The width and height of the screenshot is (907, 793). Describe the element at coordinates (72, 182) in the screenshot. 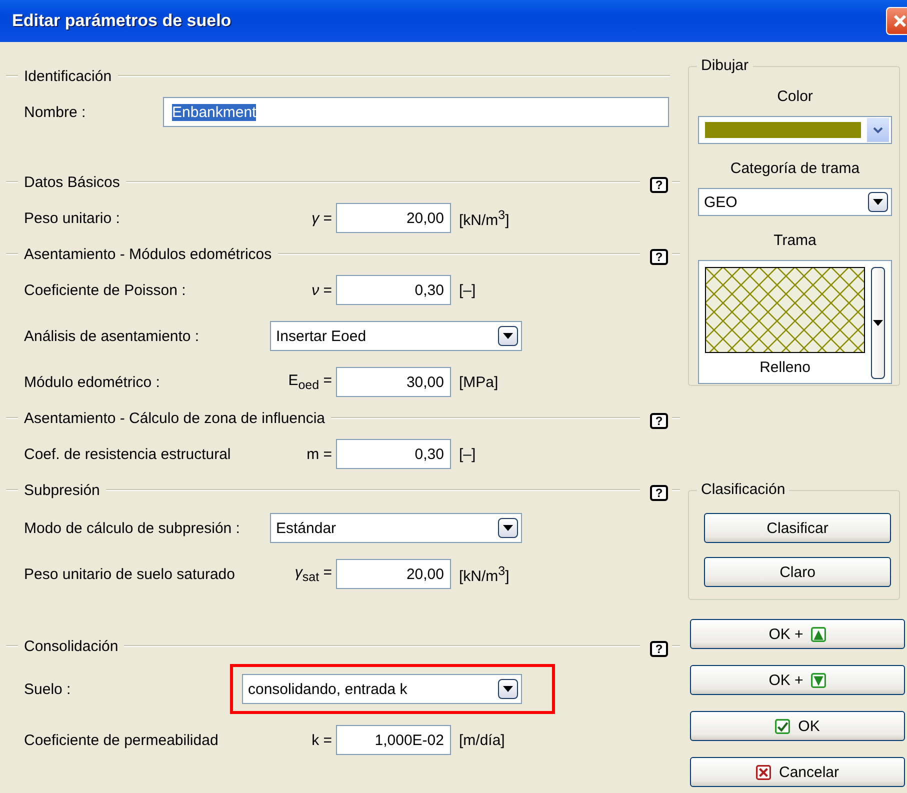

I see `section-title: Datos Básicos` at that location.